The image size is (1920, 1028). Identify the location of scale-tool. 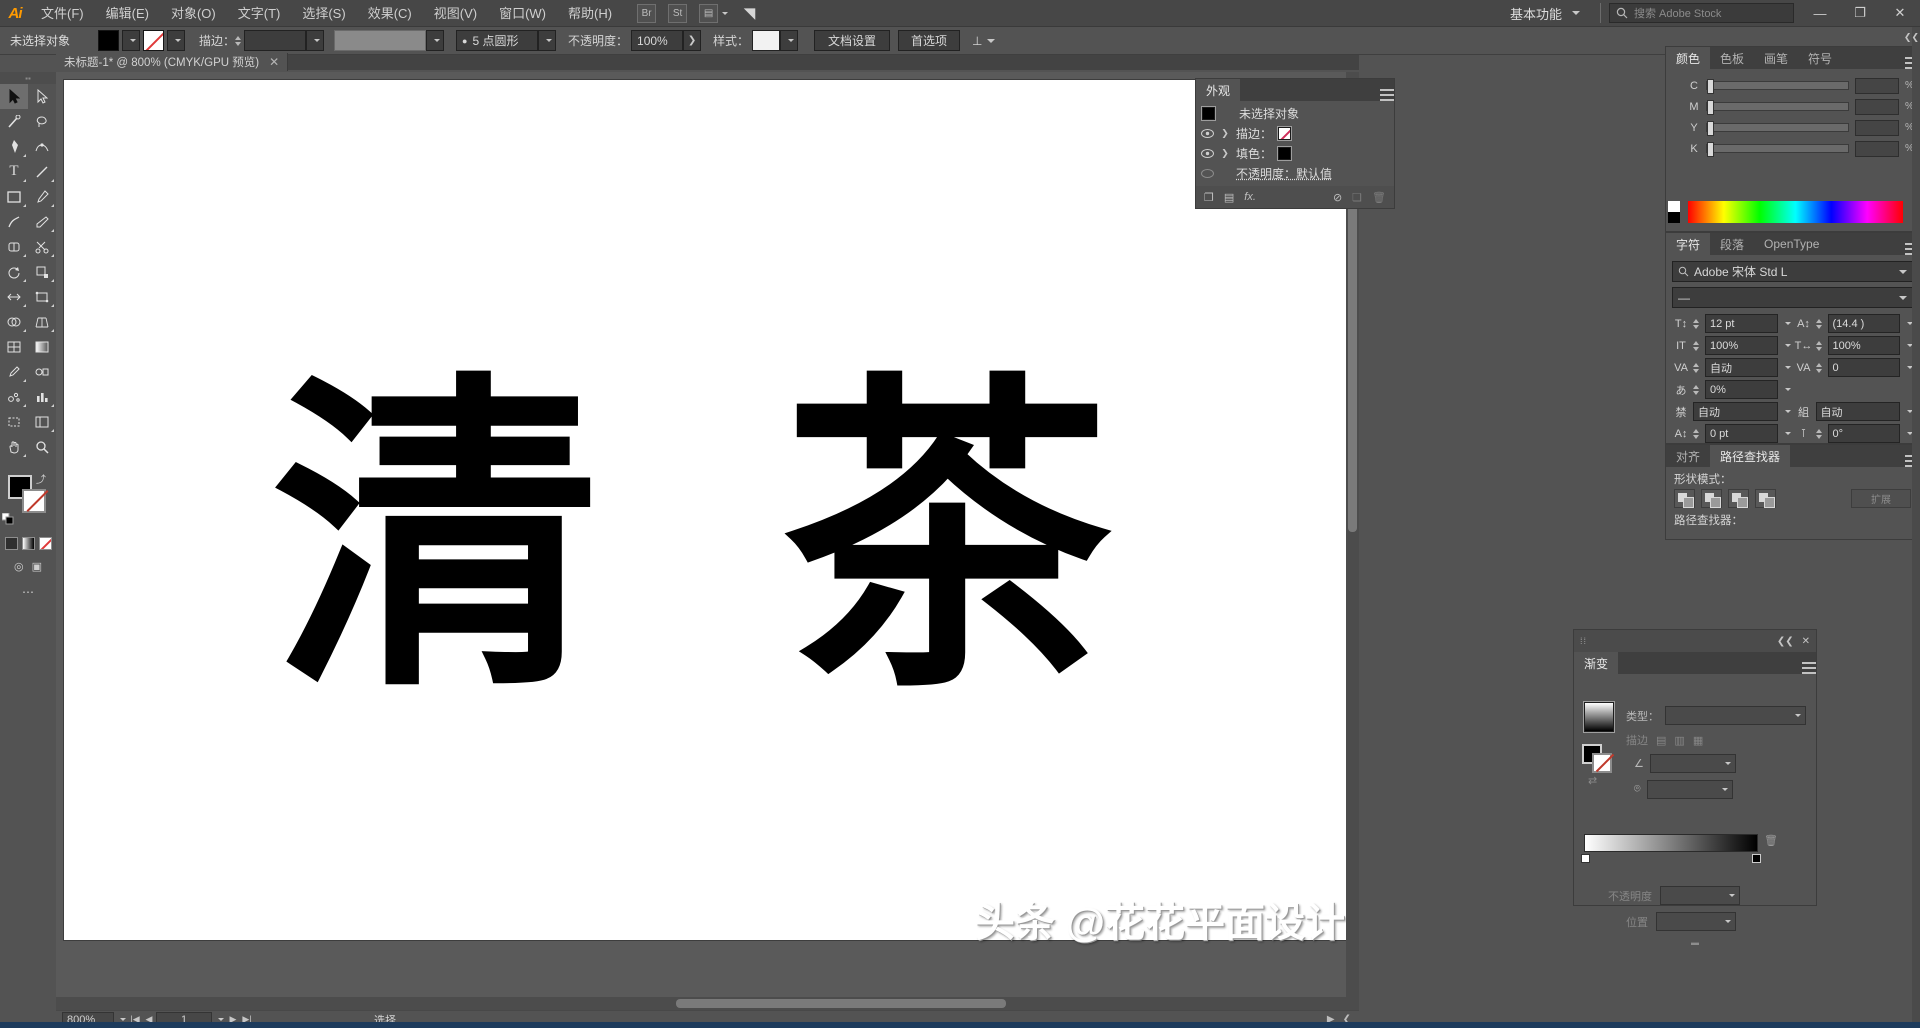
(42, 271).